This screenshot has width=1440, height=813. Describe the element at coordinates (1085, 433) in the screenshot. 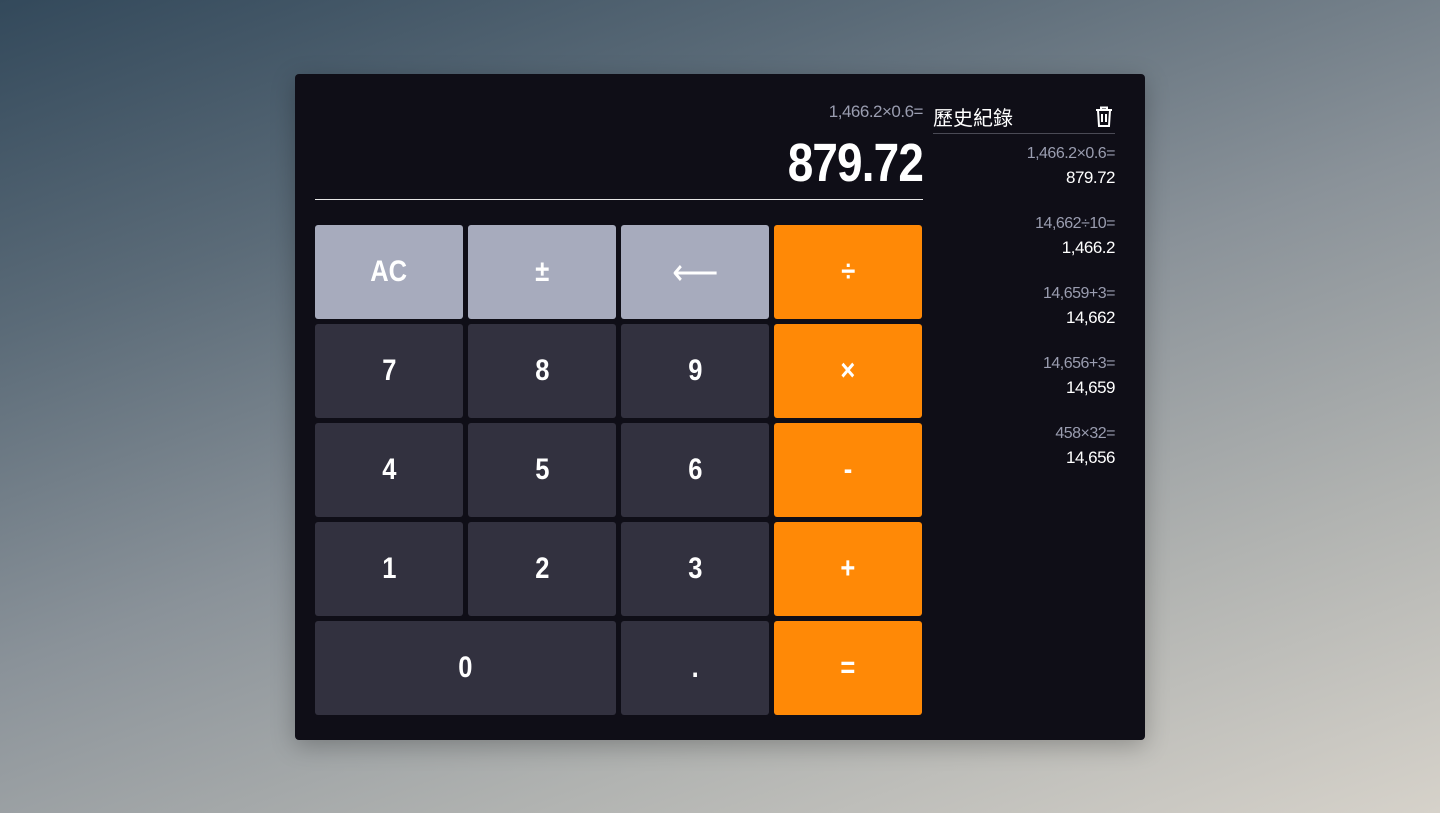

I see `history-item-expression: 458×32=` at that location.